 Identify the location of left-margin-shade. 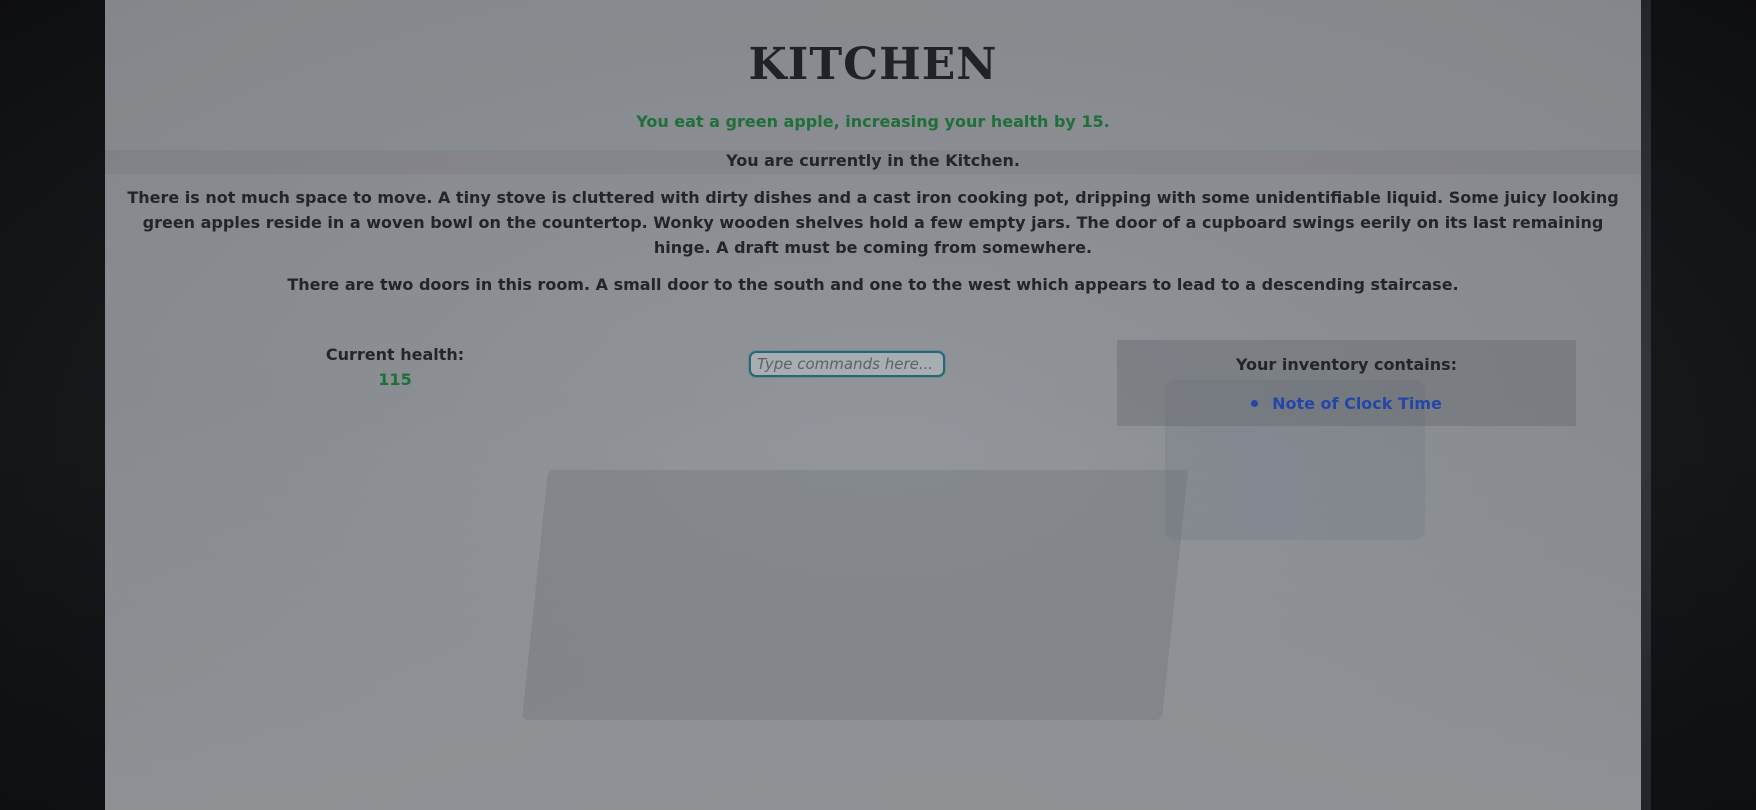
(52, 405).